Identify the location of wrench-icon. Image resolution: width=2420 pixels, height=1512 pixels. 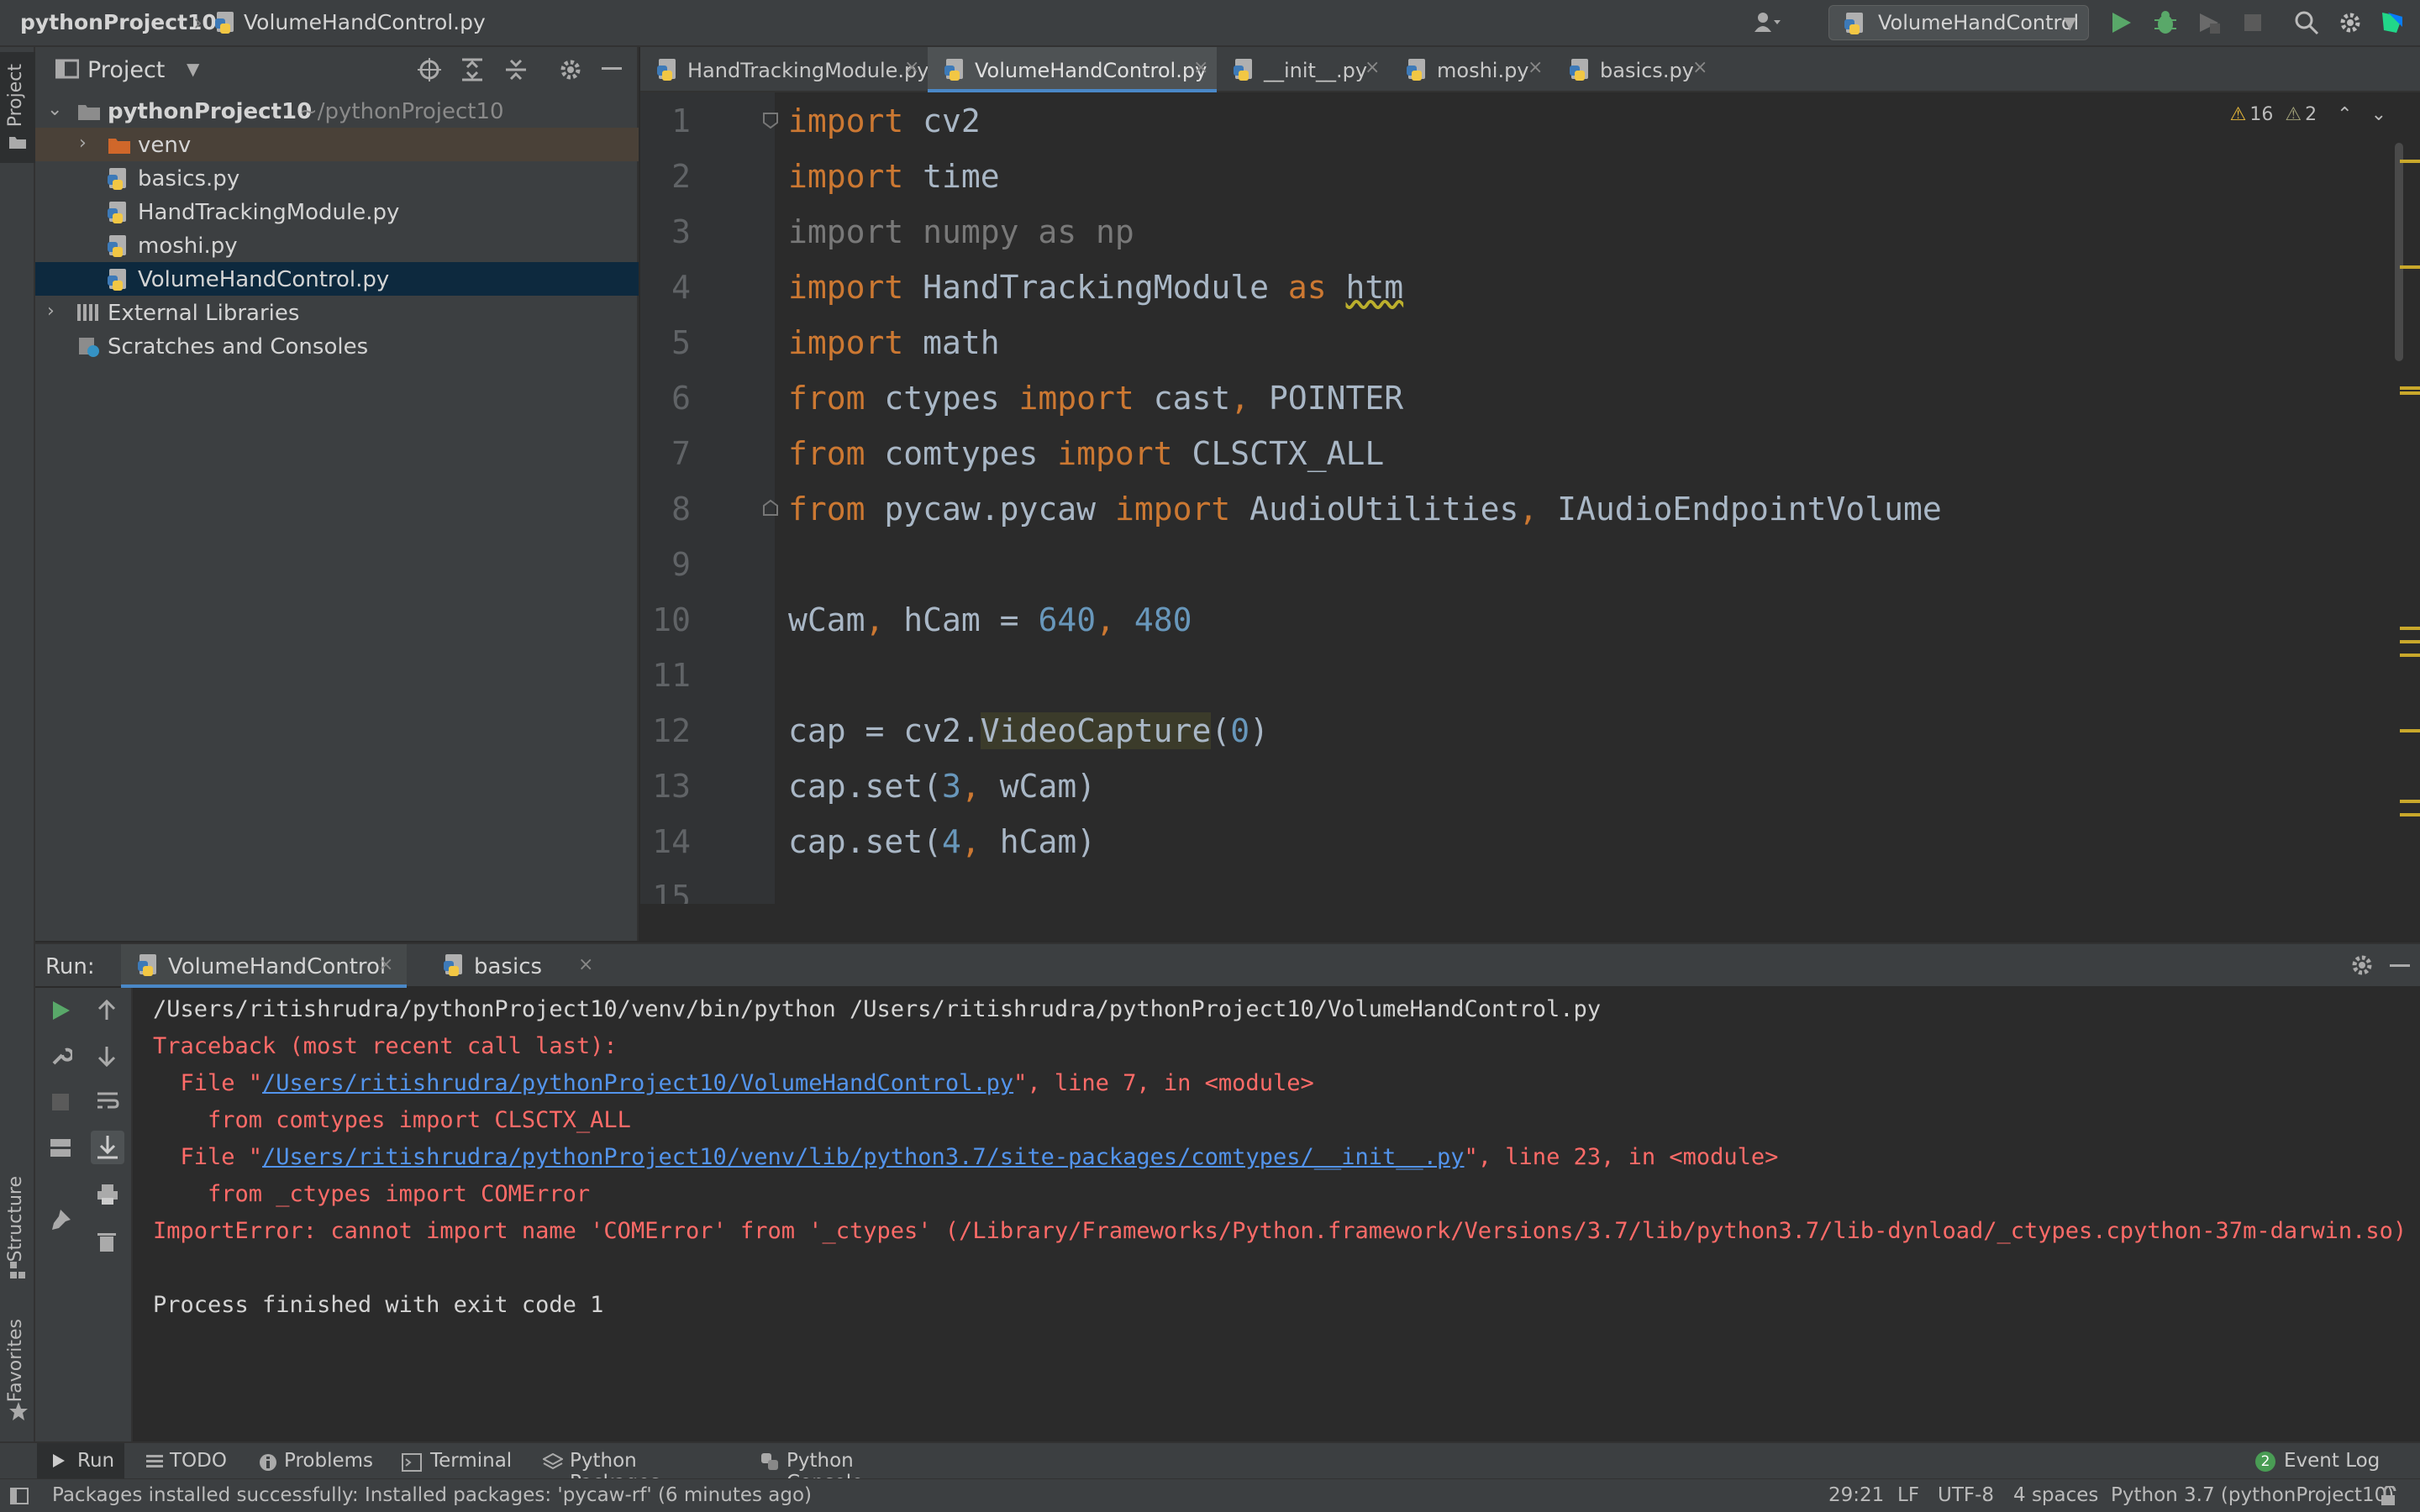
(62, 1057).